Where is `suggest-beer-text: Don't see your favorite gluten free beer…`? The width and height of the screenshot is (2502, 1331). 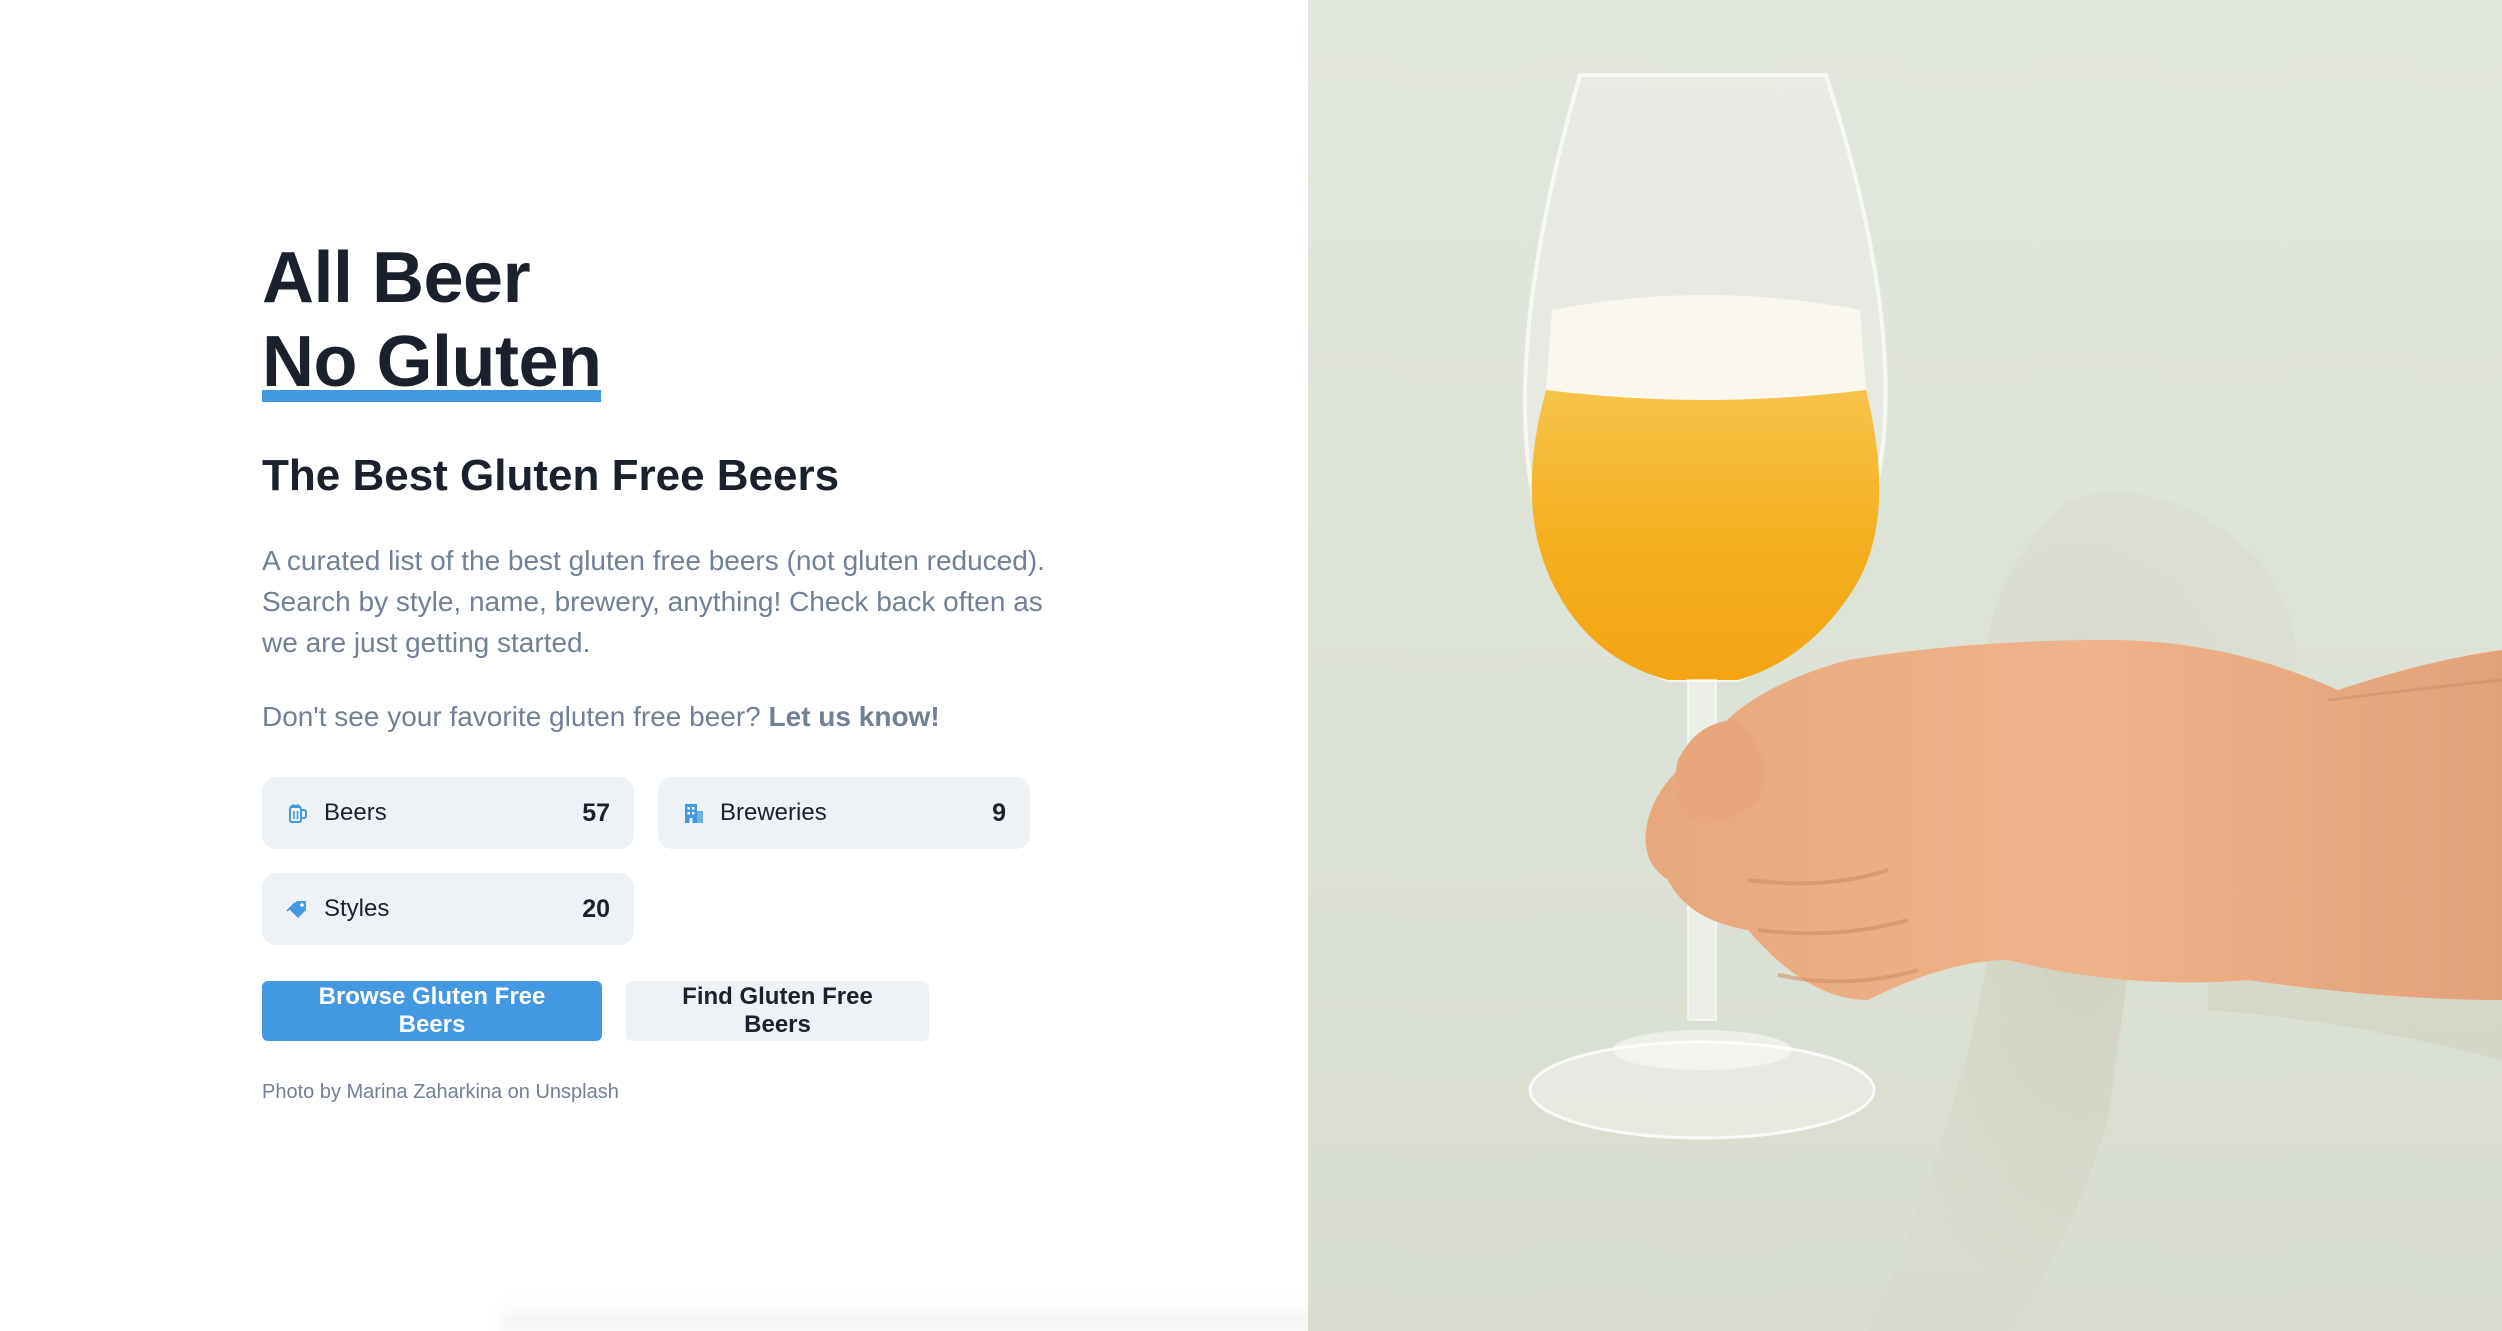 suggest-beer-text: Don't see your favorite gluten free beer… is located at coordinates (662, 717).